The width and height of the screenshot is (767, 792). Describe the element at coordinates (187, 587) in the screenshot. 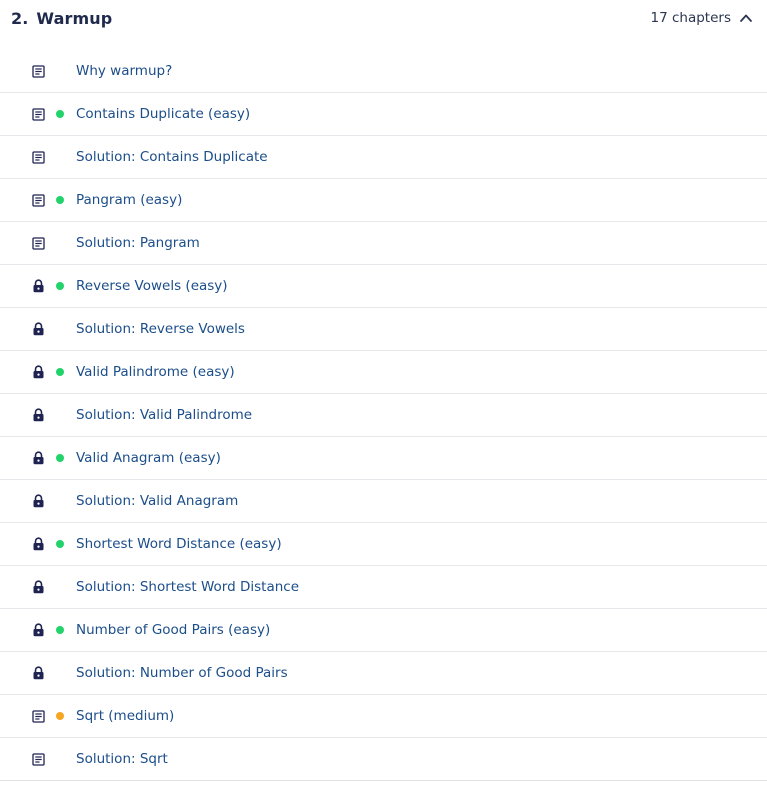

I see `chapter-title-link: Solution: Shortest Word Distance` at that location.